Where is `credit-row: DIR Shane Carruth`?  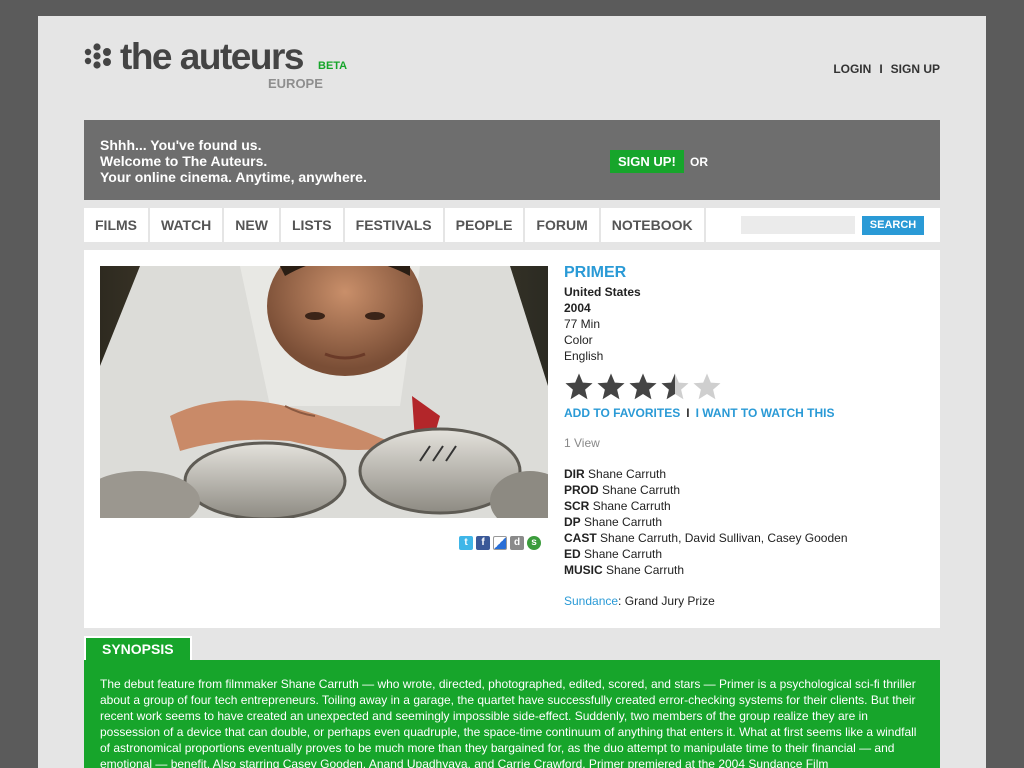
credit-row: DIR Shane Carruth is located at coordinates (744, 474).